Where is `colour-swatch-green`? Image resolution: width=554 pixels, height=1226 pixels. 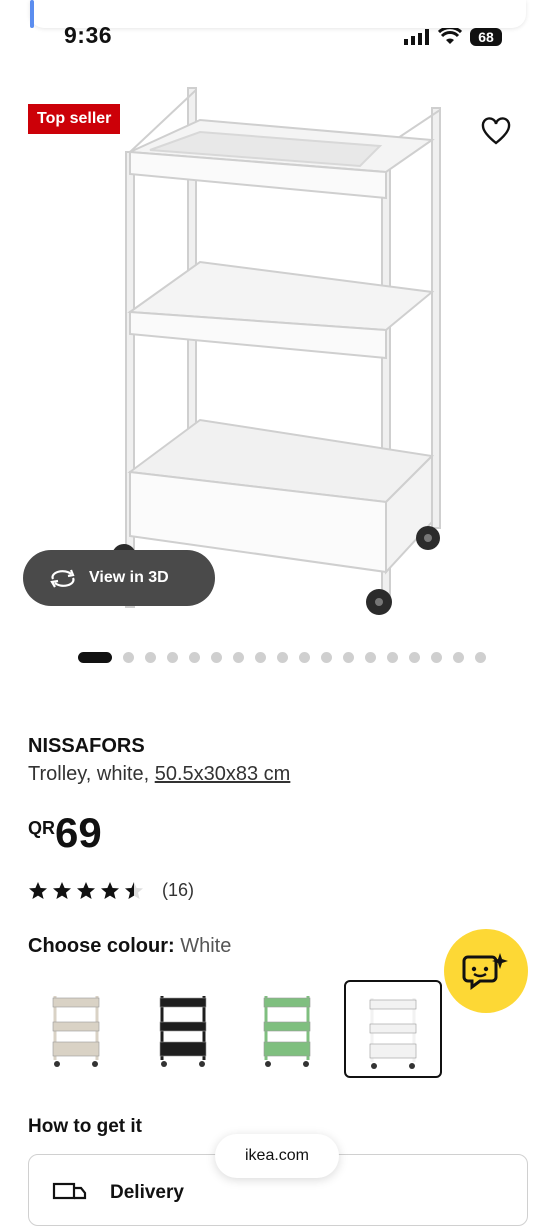
colour-swatch-green is located at coordinates (289, 1029).